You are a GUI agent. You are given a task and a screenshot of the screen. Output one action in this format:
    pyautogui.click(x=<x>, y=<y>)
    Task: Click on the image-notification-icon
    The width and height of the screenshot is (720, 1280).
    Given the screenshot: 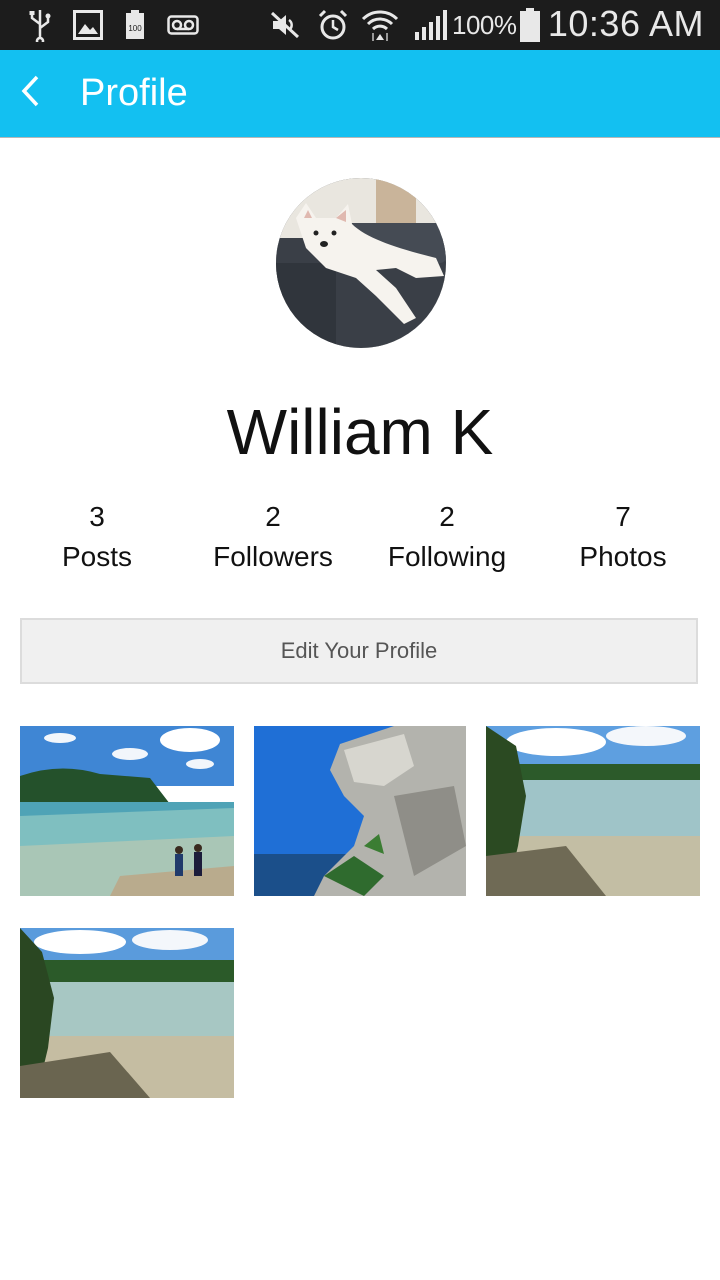 What is the action you would take?
    pyautogui.click(x=88, y=25)
    